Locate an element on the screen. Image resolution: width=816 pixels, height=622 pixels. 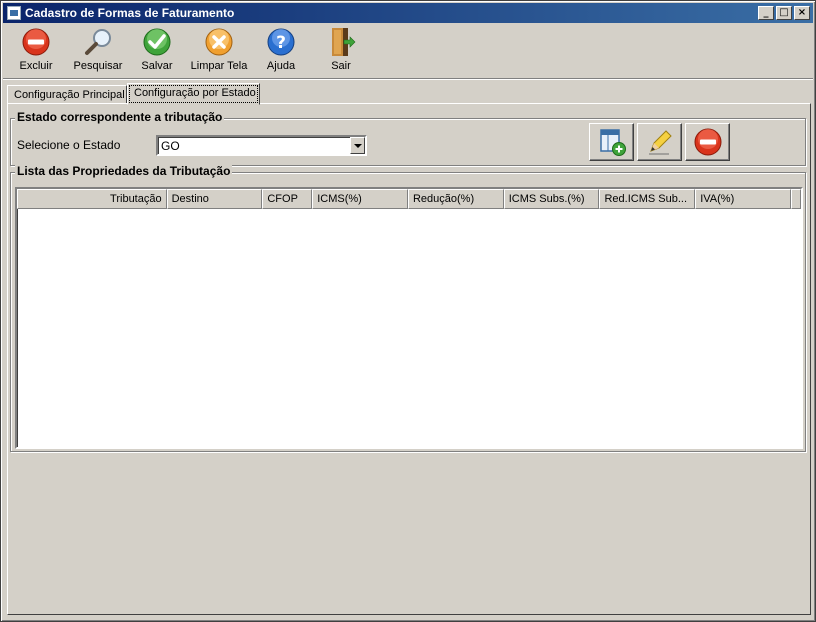
pesquisar-button: Pesquisar is located at coordinates (98, 51).